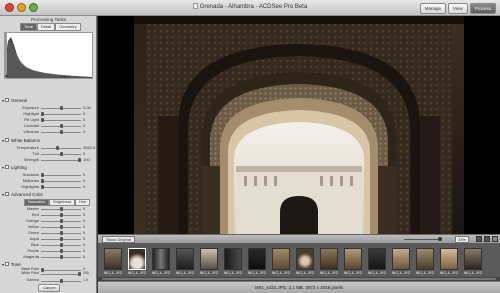 The height and width of the screenshot is (293, 500). Describe the element at coordinates (42, 114) in the screenshot. I see `highlight-knob` at that location.